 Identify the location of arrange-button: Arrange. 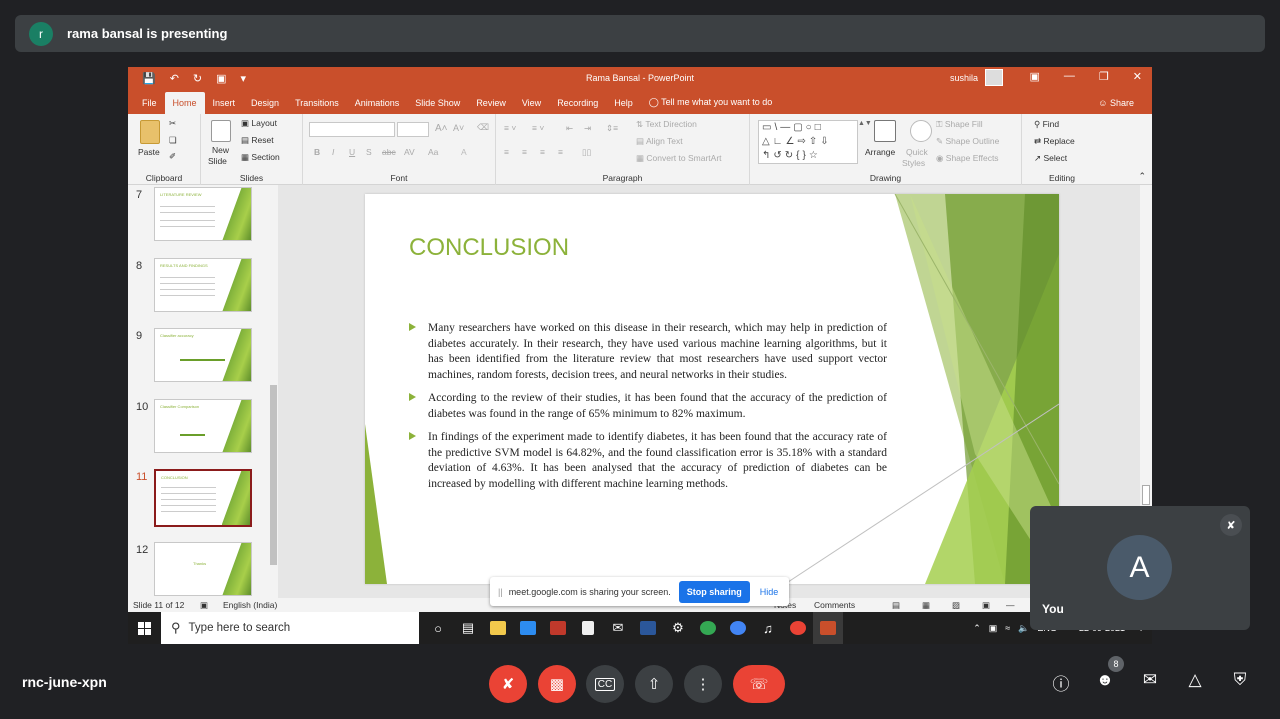
(880, 152).